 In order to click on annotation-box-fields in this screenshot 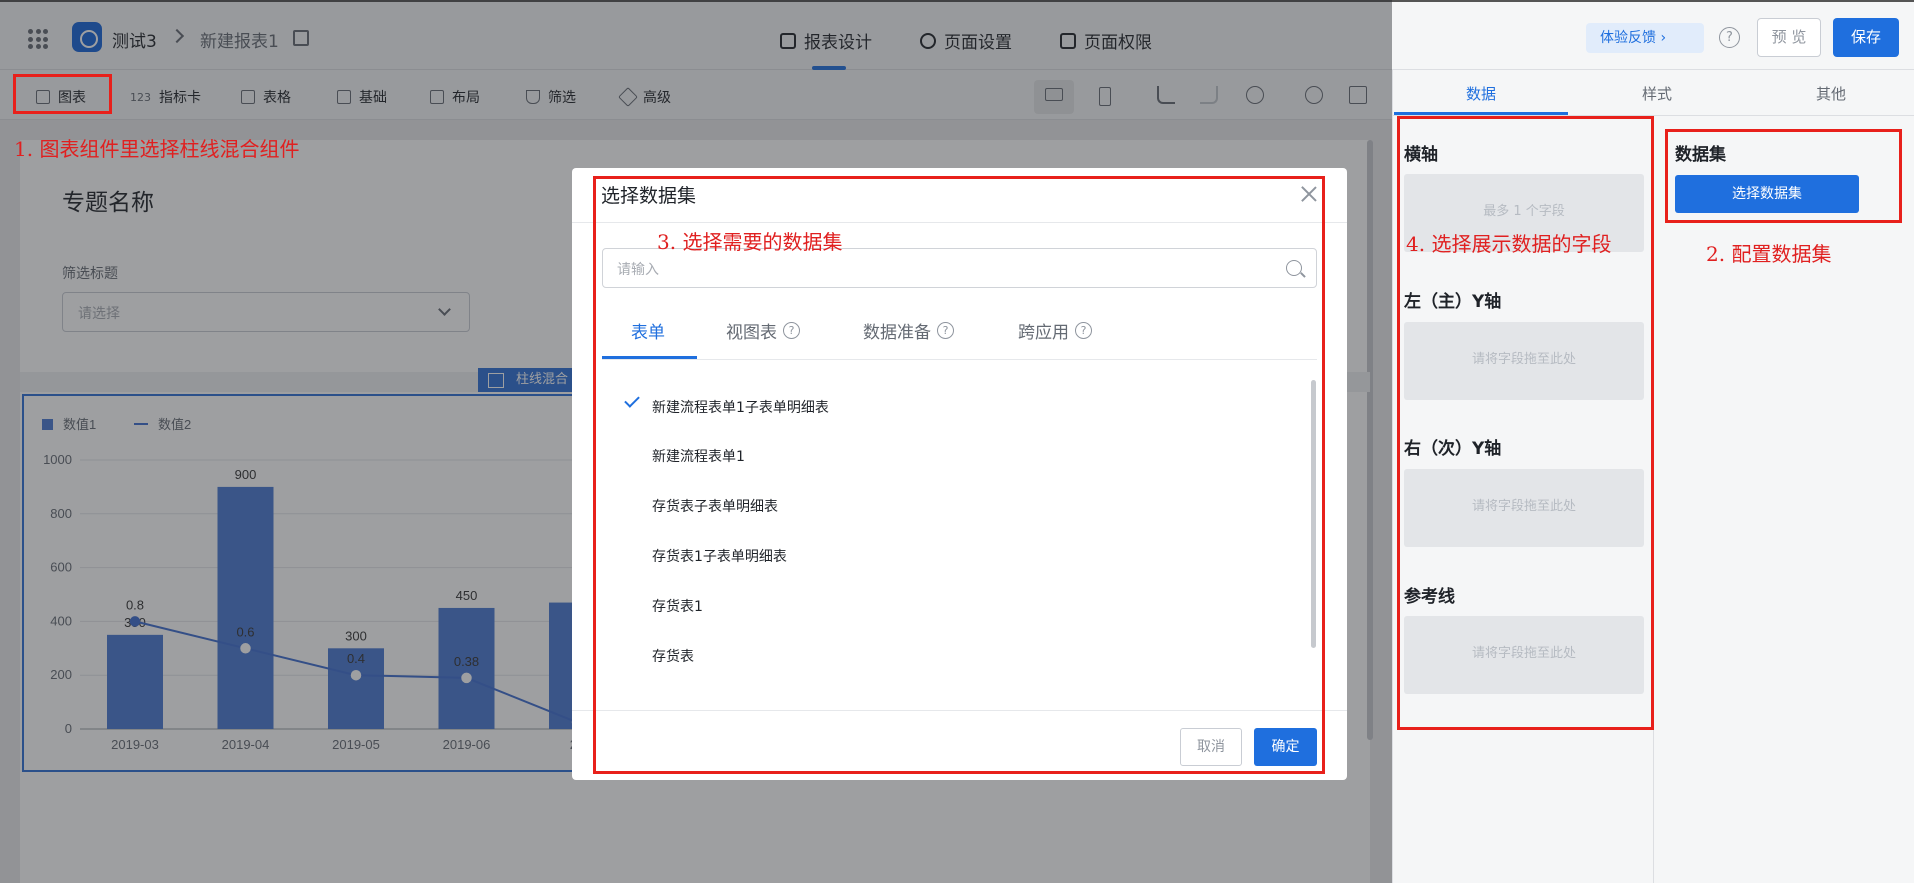, I will do `click(1525, 423)`.